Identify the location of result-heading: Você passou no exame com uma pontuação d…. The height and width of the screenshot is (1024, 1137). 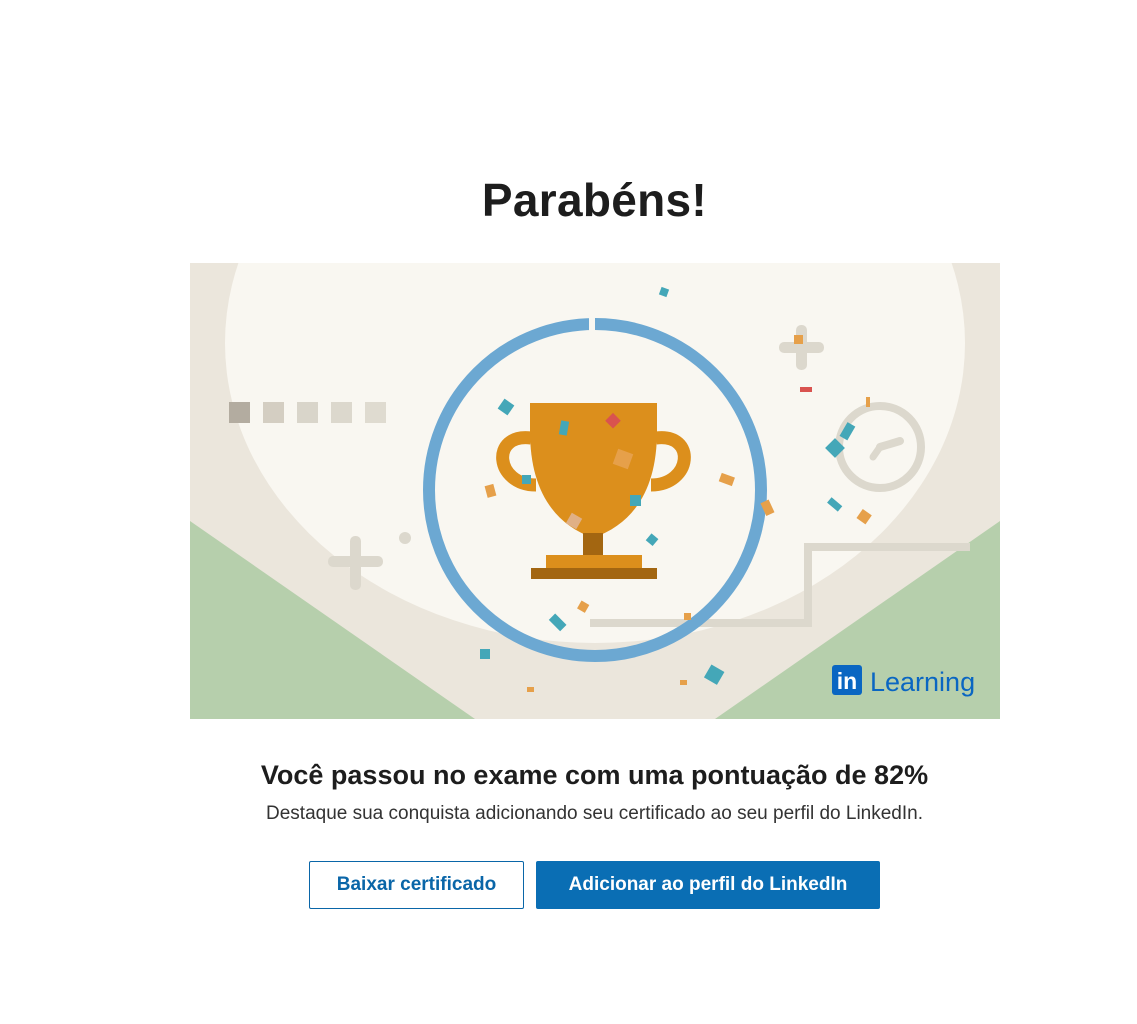
(594, 775).